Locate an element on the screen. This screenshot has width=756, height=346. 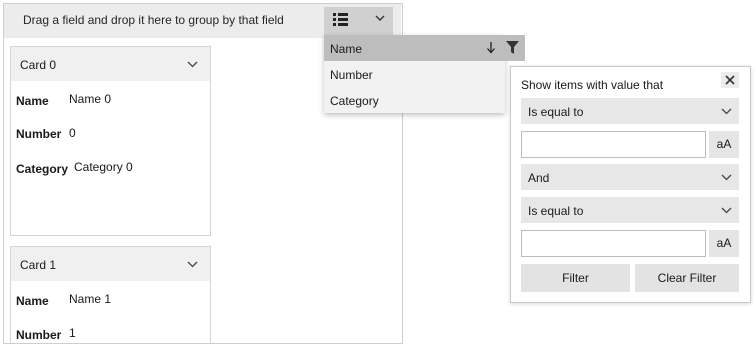
arrow-down-icon is located at coordinates (491, 47).